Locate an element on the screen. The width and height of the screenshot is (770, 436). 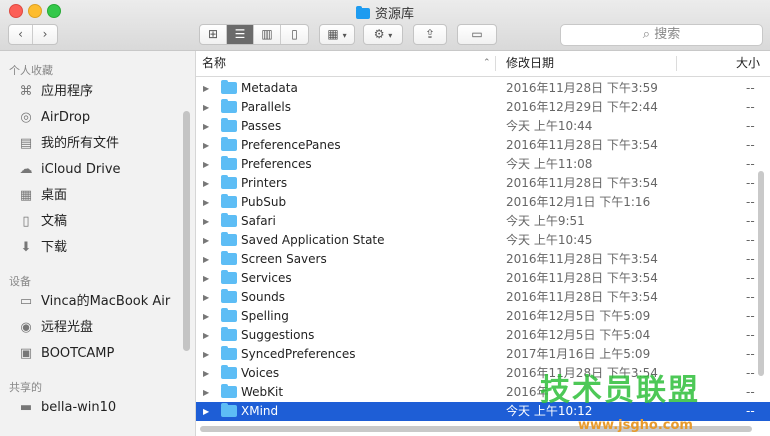
icon-view-button: ⊞ is located at coordinates (213, 34).